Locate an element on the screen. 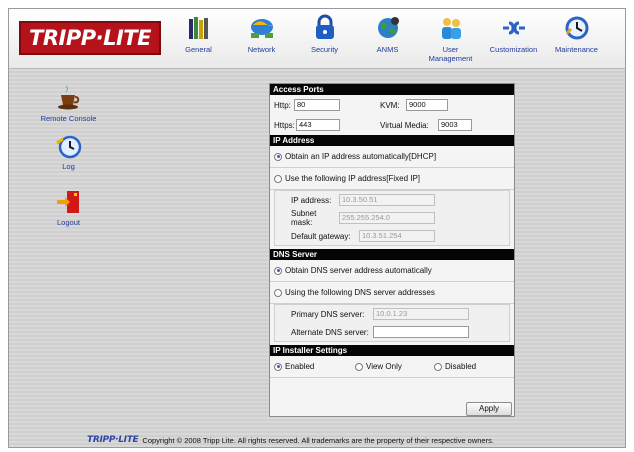 The image size is (634, 452). ip-address-row: IP address: 10.3.50.51 is located at coordinates (392, 200).